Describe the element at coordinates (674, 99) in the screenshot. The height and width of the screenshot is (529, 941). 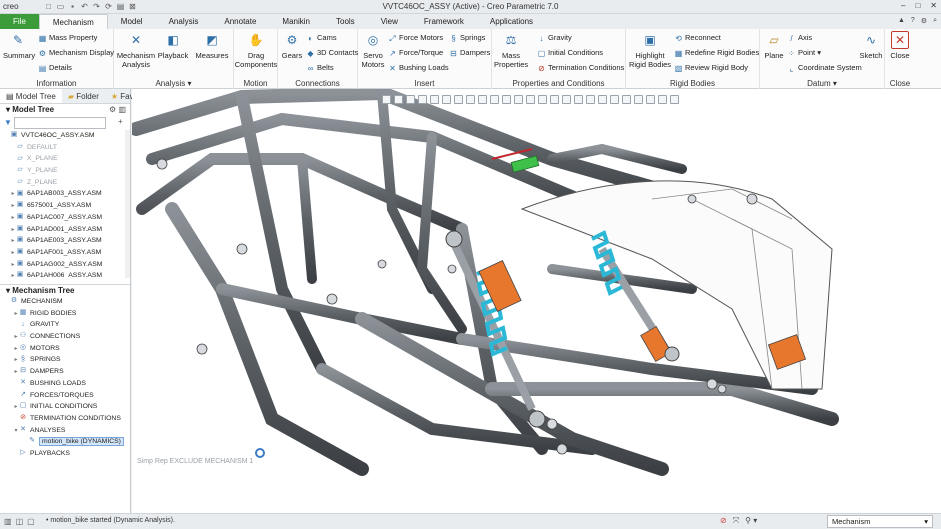
I see `more-options-icon` at that location.